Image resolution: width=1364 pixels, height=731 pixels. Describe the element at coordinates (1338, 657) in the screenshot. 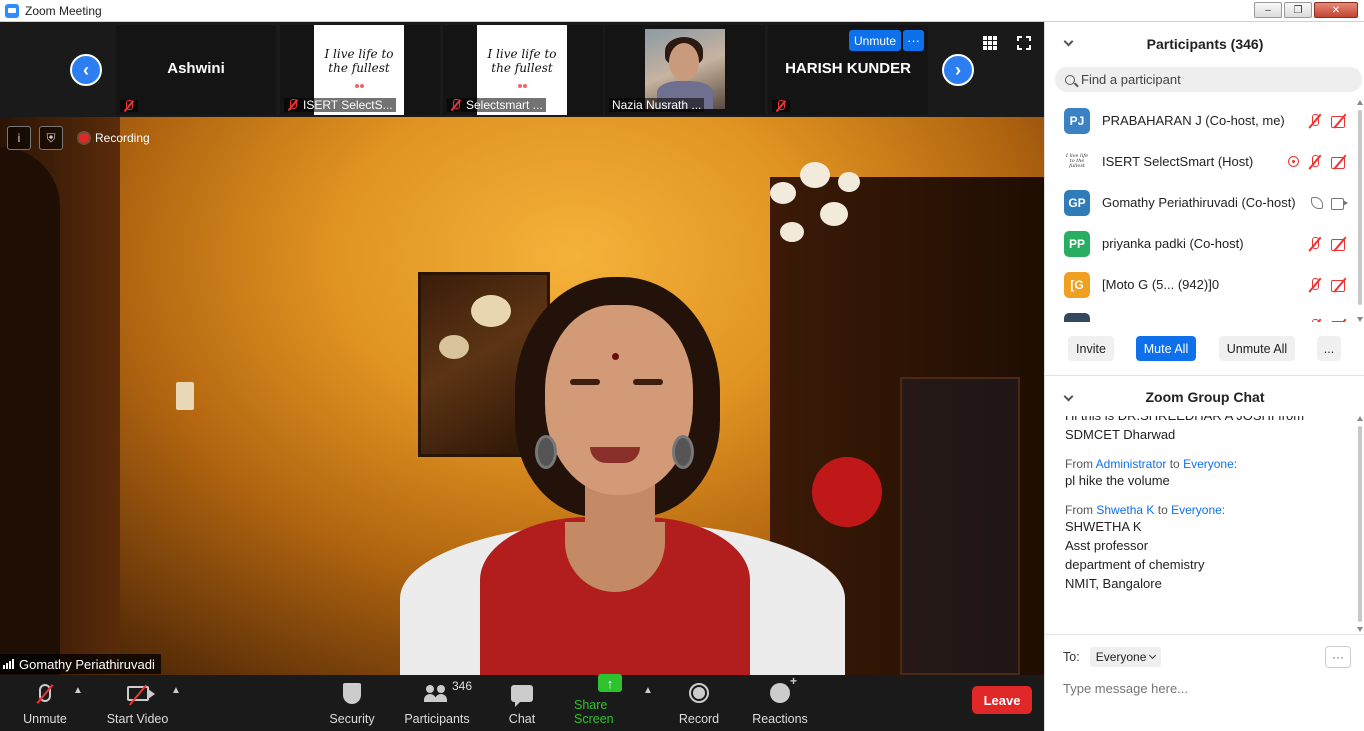

I see `chat-more-button: ···` at that location.